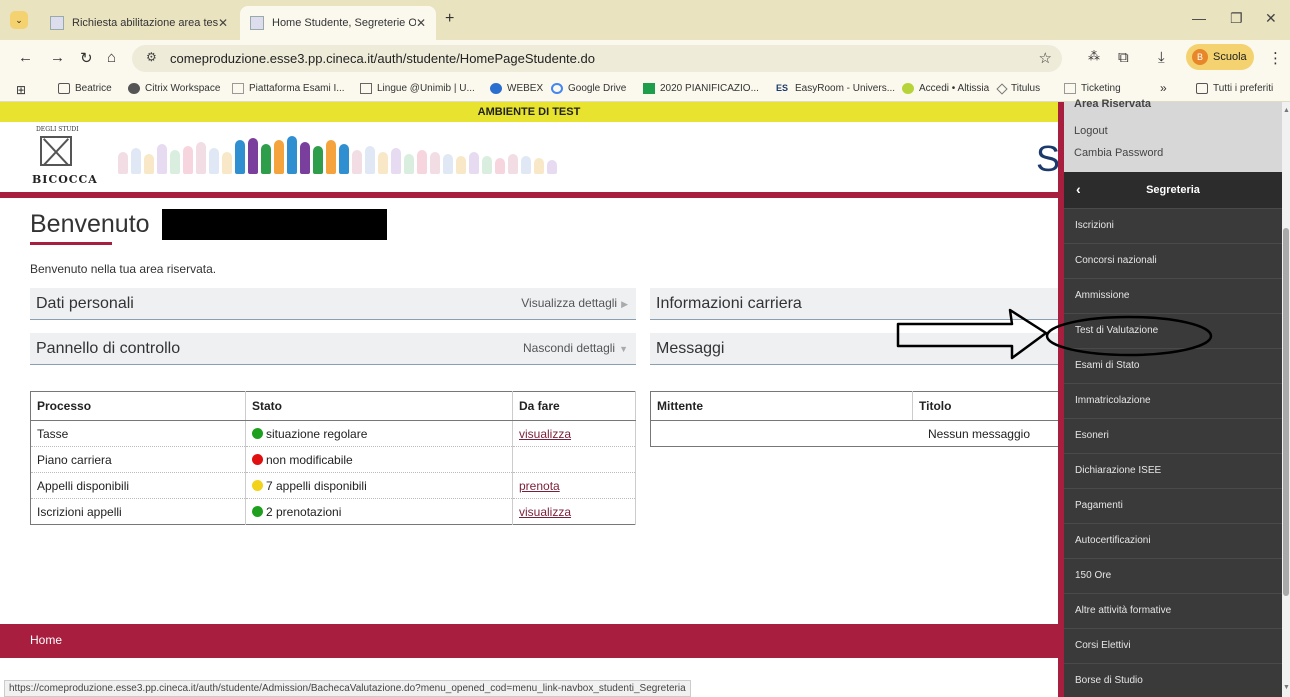 The height and width of the screenshot is (697, 1290). I want to click on status-cell: non modificabile, so click(379, 459).